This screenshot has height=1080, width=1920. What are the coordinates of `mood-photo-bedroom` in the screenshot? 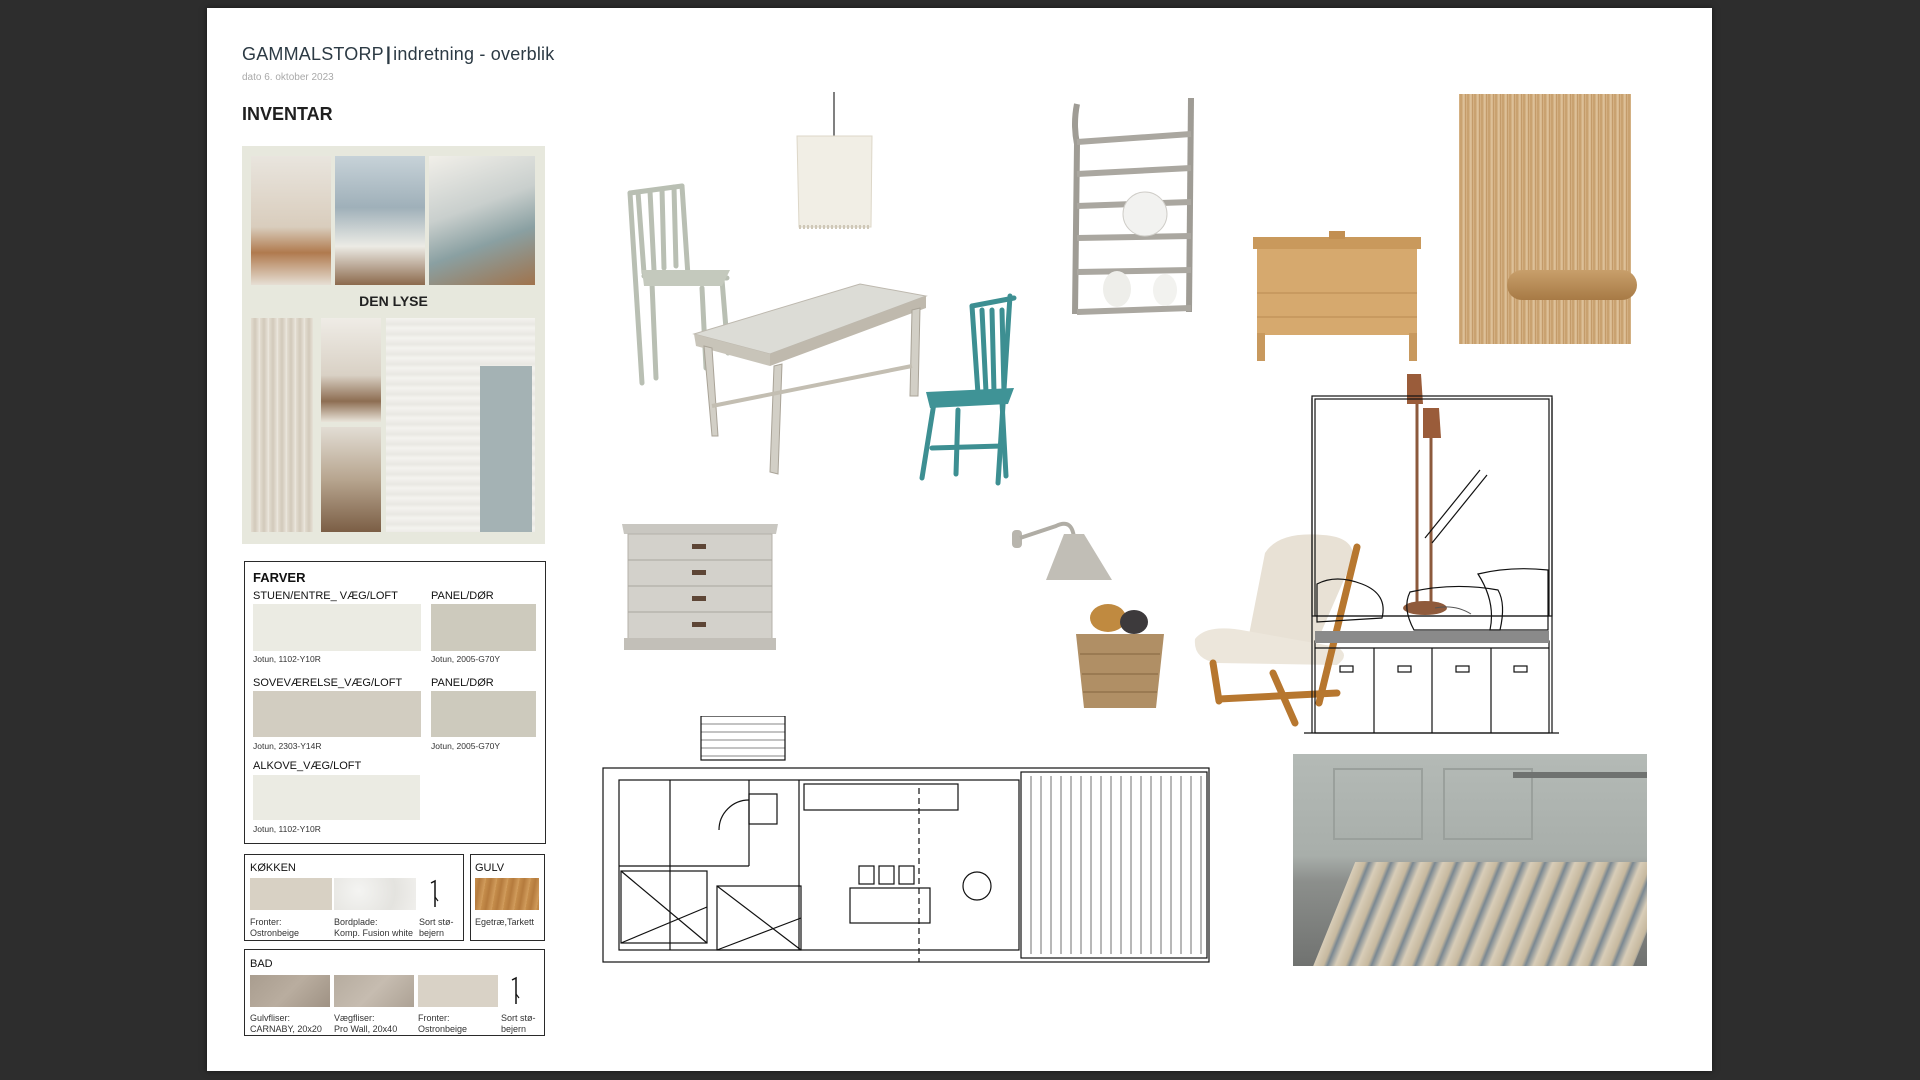 It's located at (351, 370).